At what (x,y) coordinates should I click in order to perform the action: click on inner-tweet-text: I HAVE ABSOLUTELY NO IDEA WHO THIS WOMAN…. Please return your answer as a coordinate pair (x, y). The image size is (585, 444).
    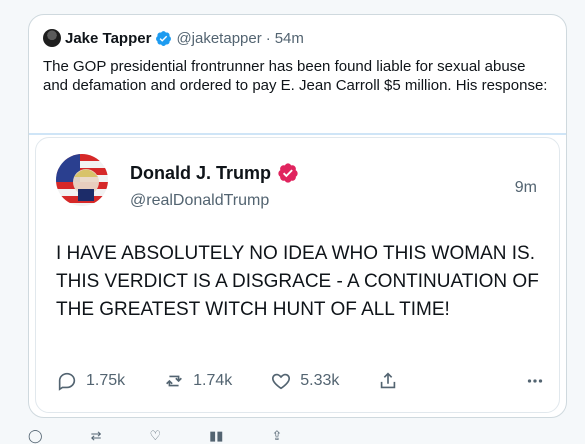
    Looking at the image, I should click on (297, 281).